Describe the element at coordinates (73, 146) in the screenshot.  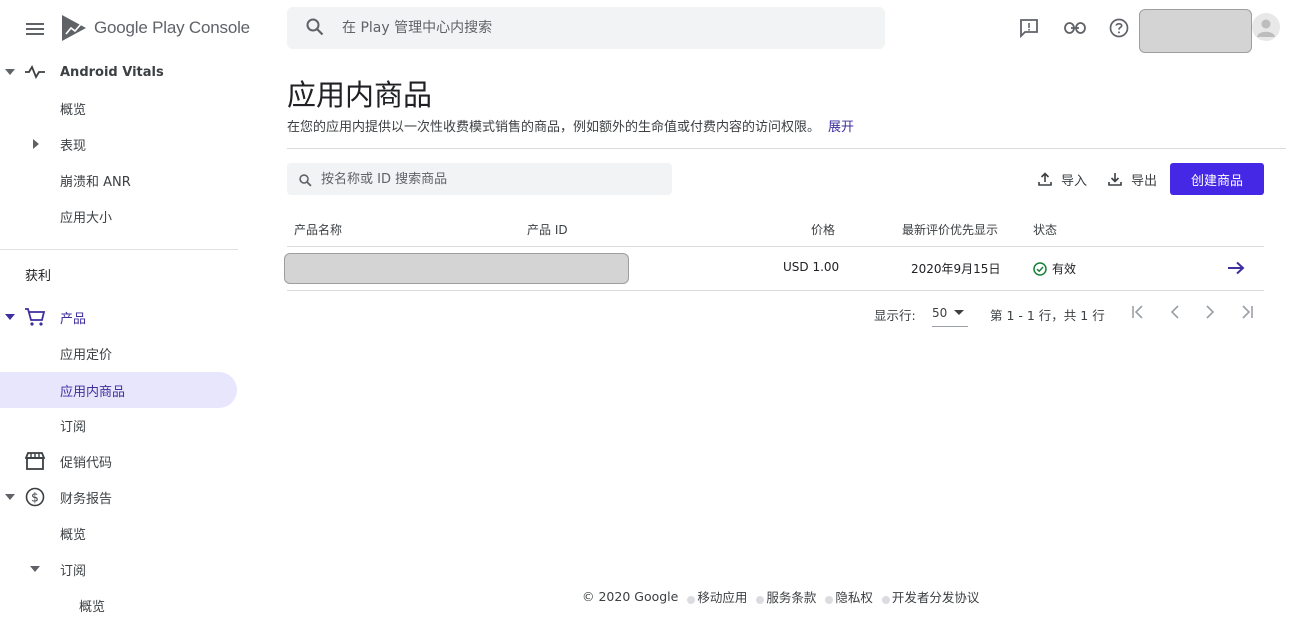
I see `sidebar-item-label: 表现` at that location.